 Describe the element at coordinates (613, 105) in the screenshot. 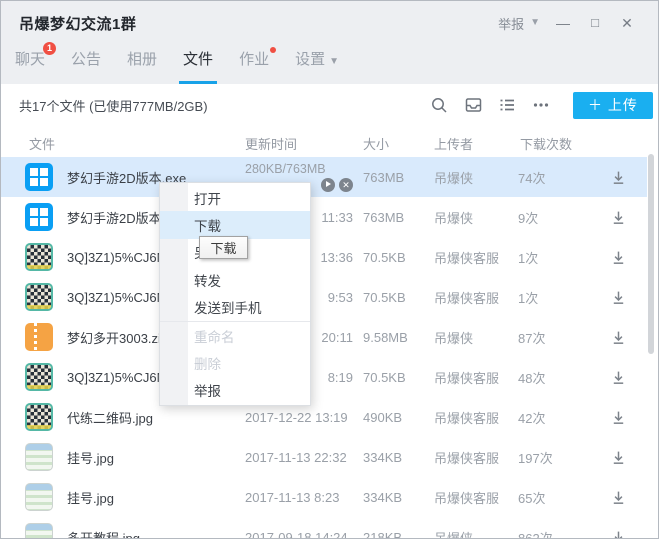

I see `upload-button: ＋ 上传` at that location.